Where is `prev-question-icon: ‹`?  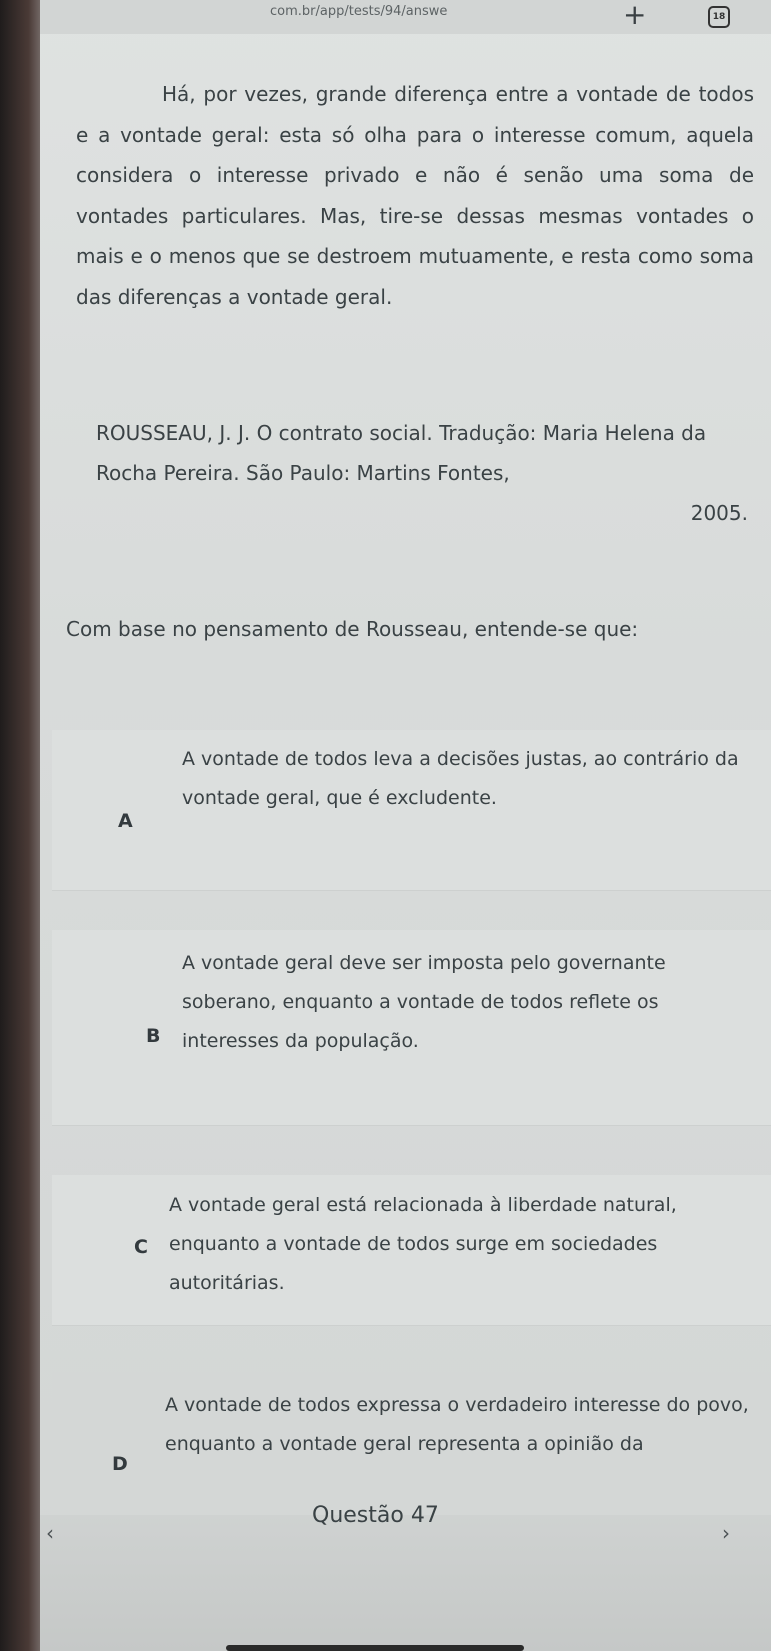
prev-question-icon: ‹ is located at coordinates (50, 1533).